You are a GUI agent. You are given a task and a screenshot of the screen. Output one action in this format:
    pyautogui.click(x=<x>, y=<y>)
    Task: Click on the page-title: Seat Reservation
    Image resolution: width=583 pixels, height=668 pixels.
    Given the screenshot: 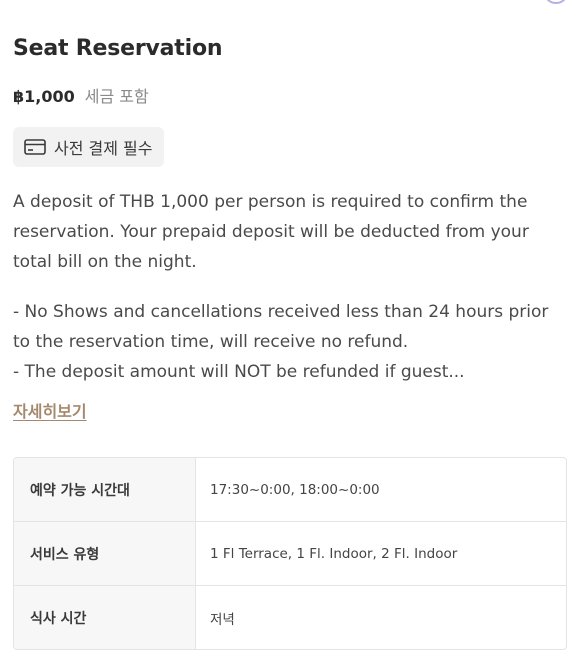 What is the action you would take?
    pyautogui.click(x=118, y=48)
    